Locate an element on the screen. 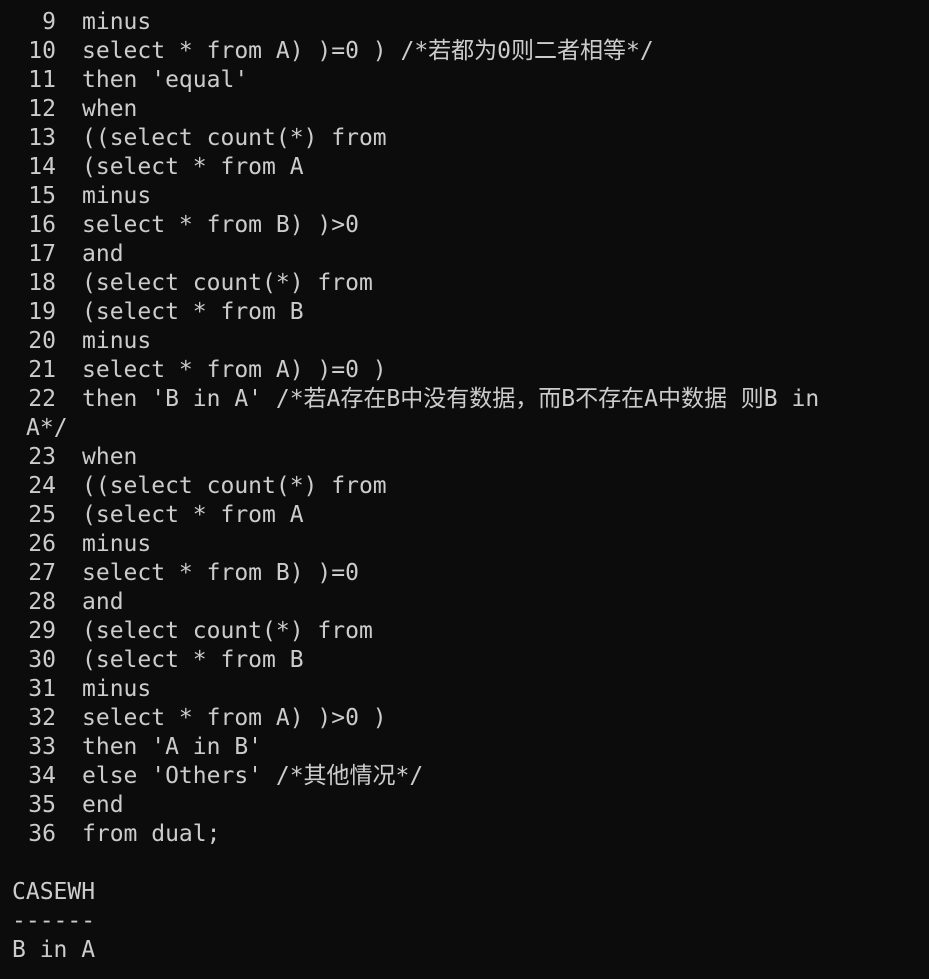 This screenshot has height=979, width=929. sql-code-continuation: A*/ is located at coordinates (47, 428).